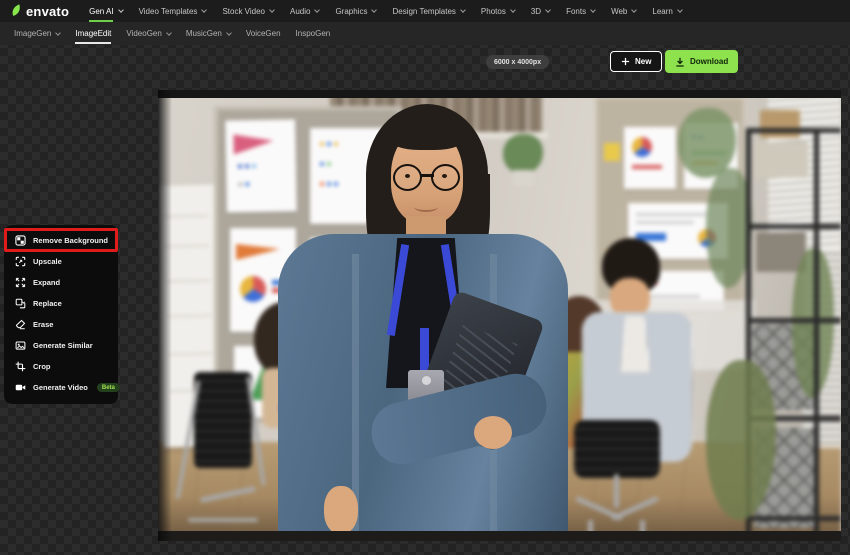 The width and height of the screenshot is (850, 555). What do you see at coordinates (426, 207) in the screenshot?
I see `photo-subject-smile` at bounding box center [426, 207].